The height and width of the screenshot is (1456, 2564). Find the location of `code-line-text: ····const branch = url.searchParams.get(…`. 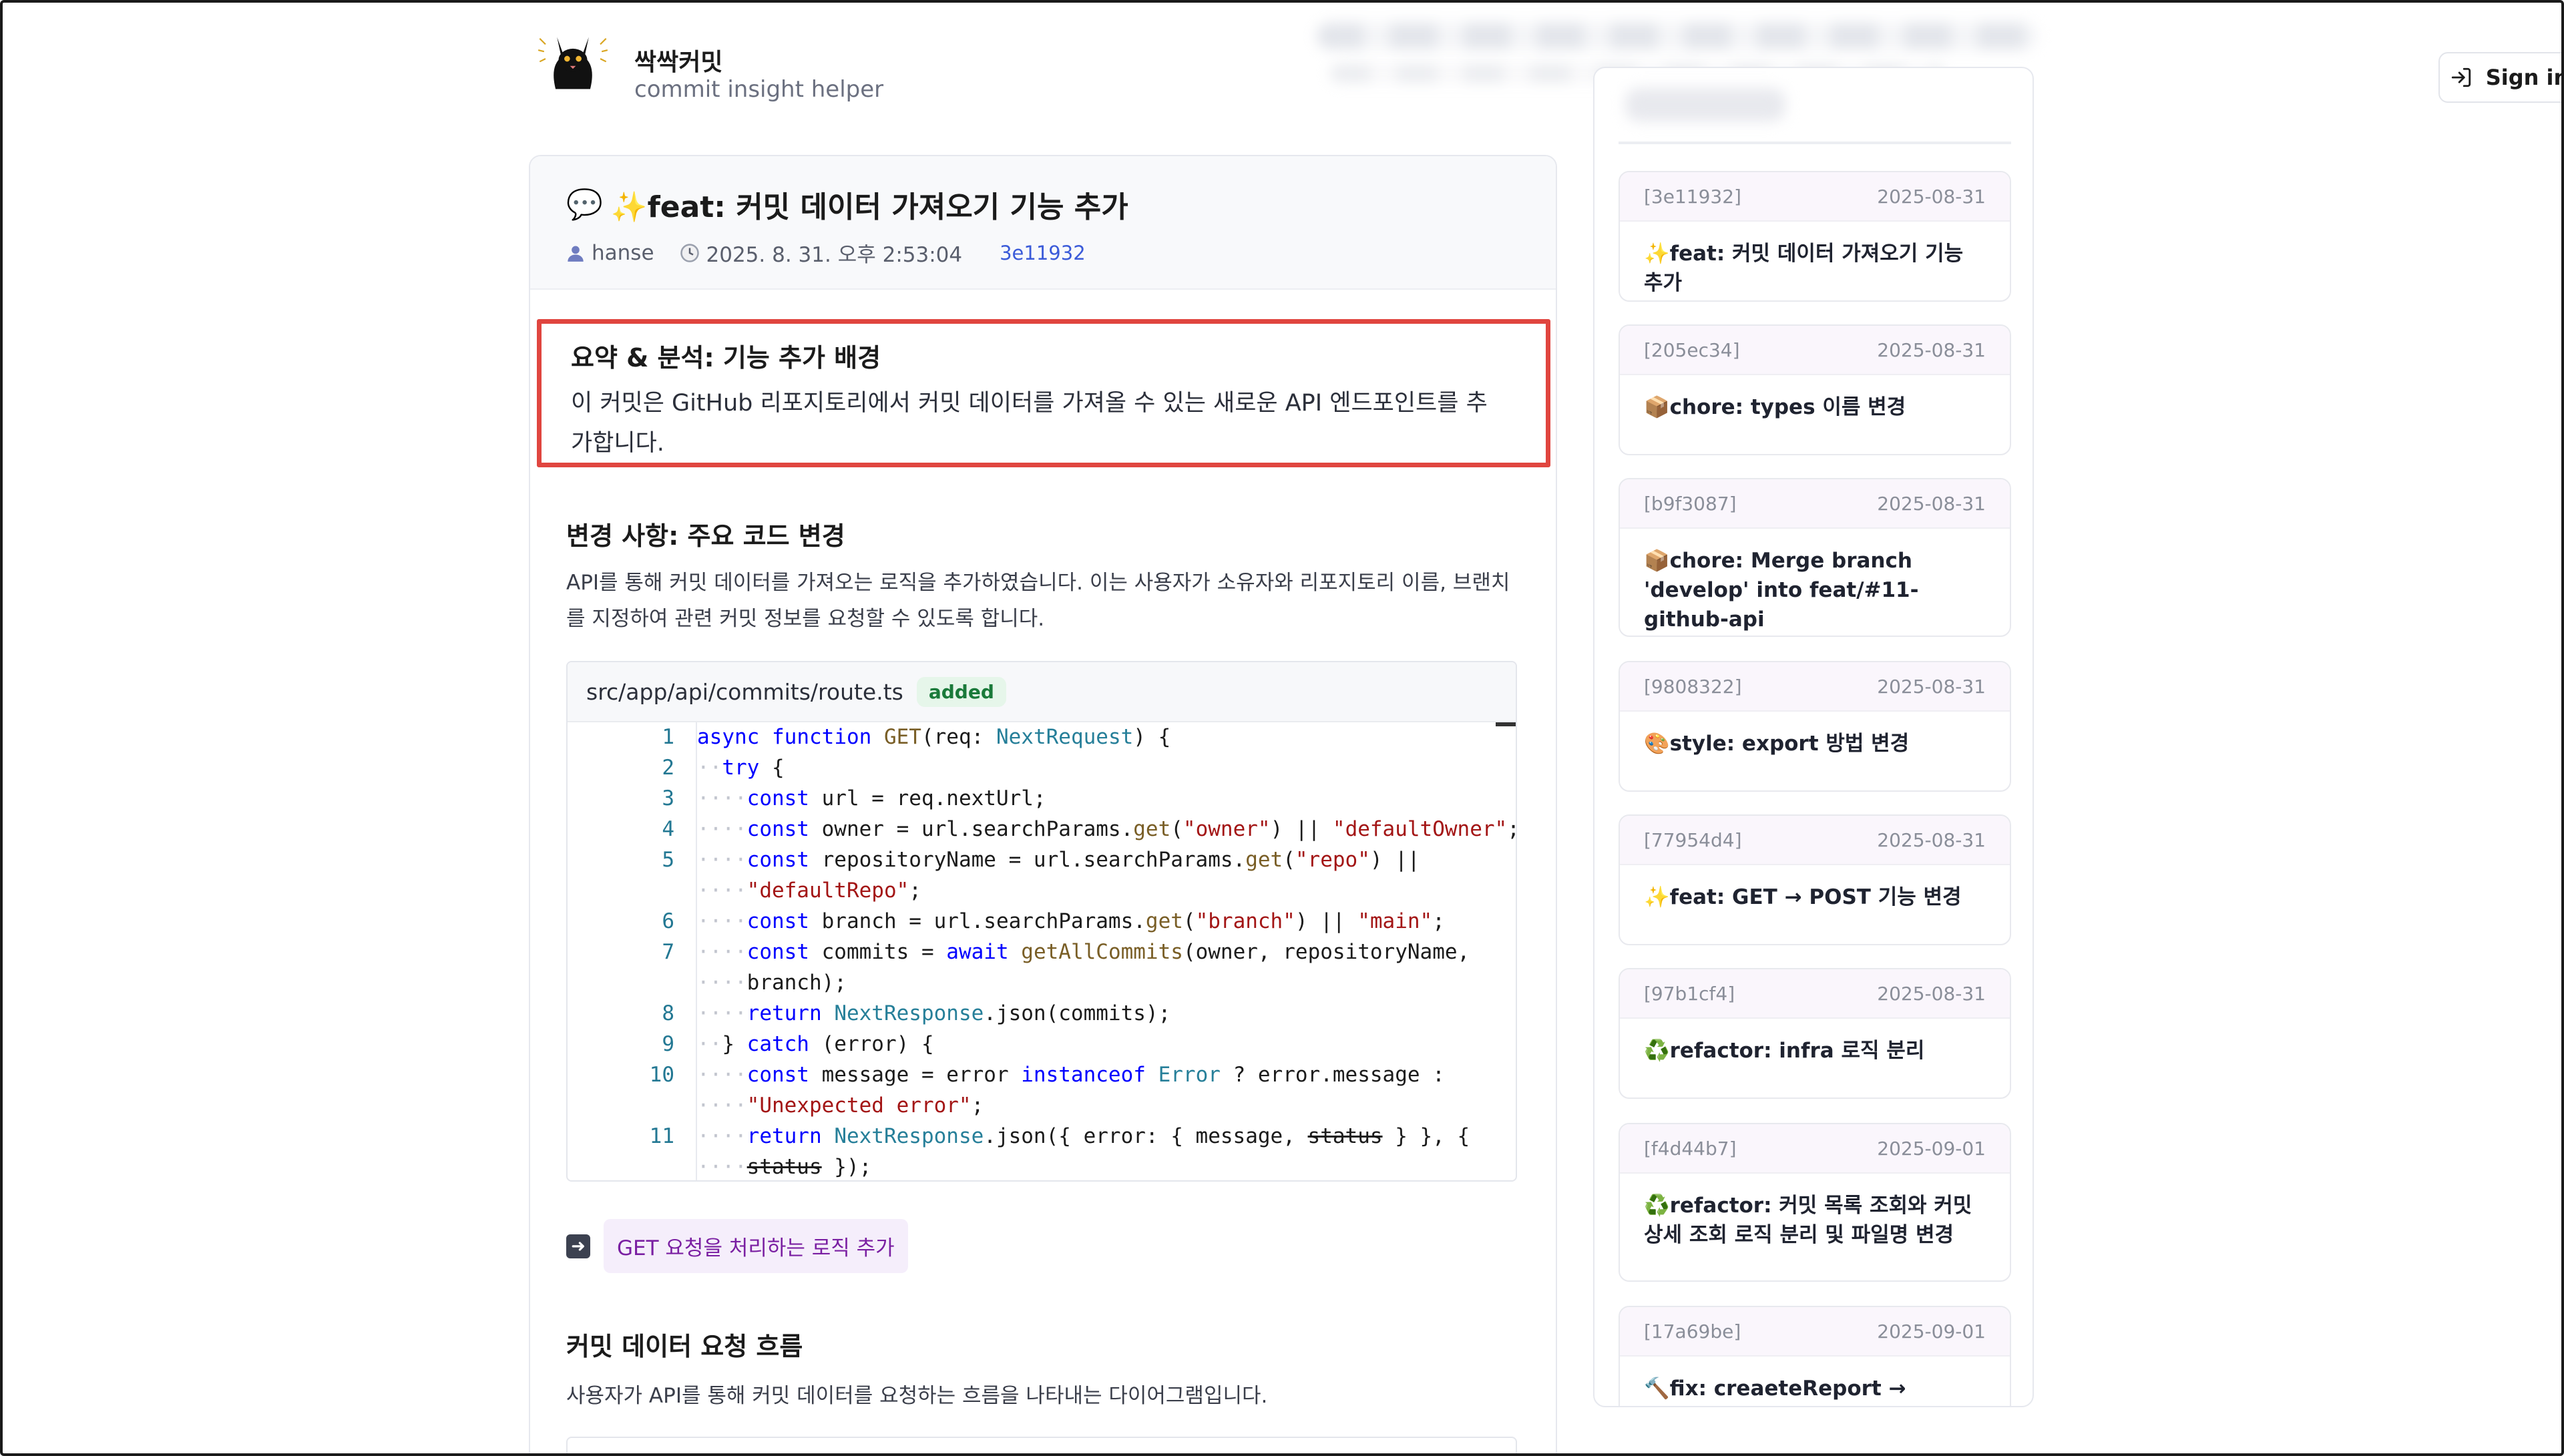

code-line-text: ····const branch = url.searchParams.get(… is located at coordinates (1071, 921).